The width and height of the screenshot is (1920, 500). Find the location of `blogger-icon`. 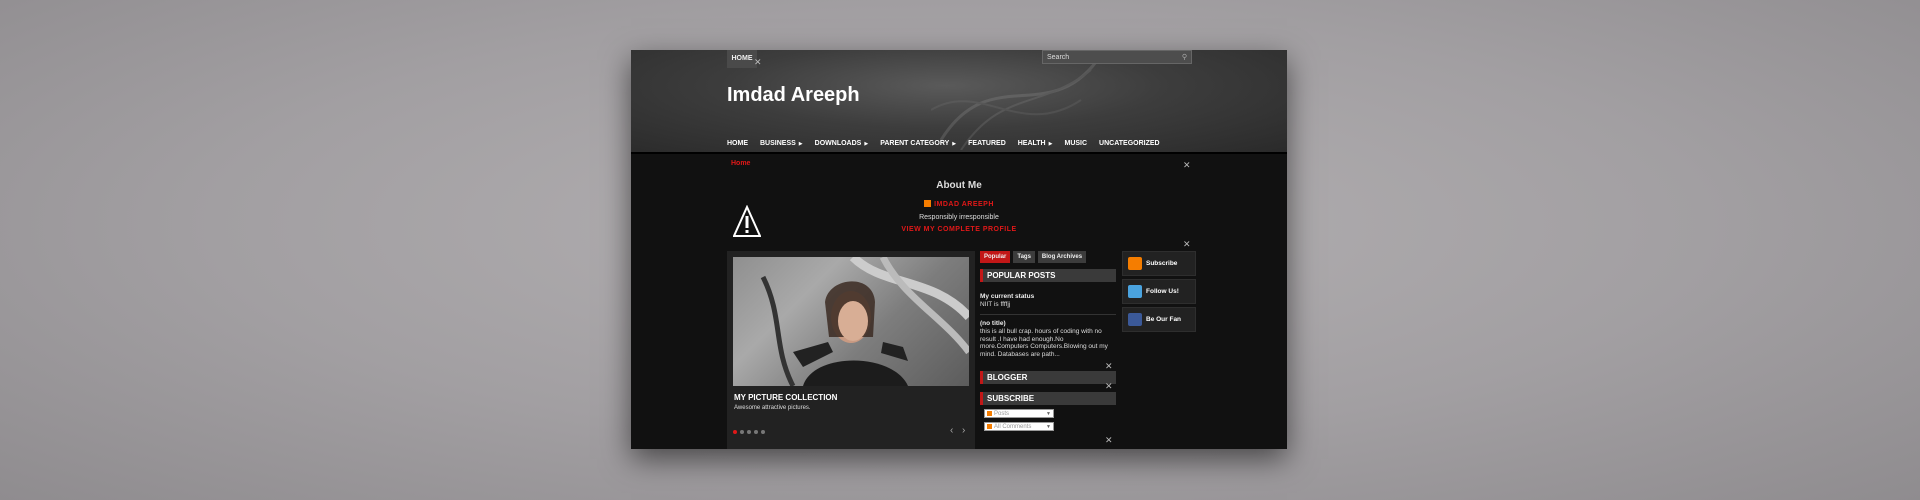

blogger-icon is located at coordinates (928, 203).